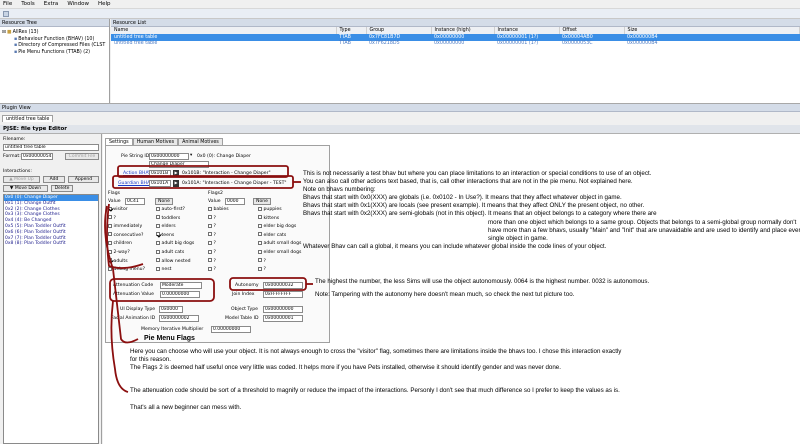 This screenshot has width=800, height=444. What do you see at coordinates (78, 4) in the screenshot?
I see `menu-window: Window` at bounding box center [78, 4].